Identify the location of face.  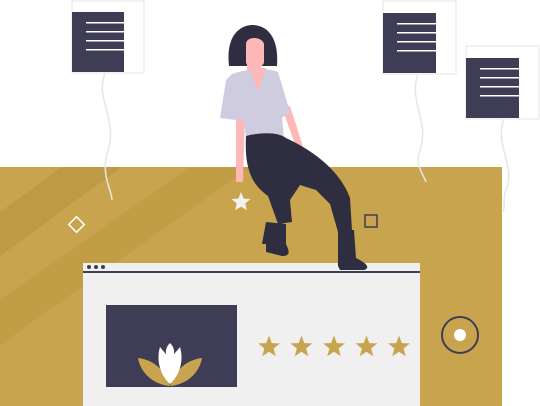
(255, 53).